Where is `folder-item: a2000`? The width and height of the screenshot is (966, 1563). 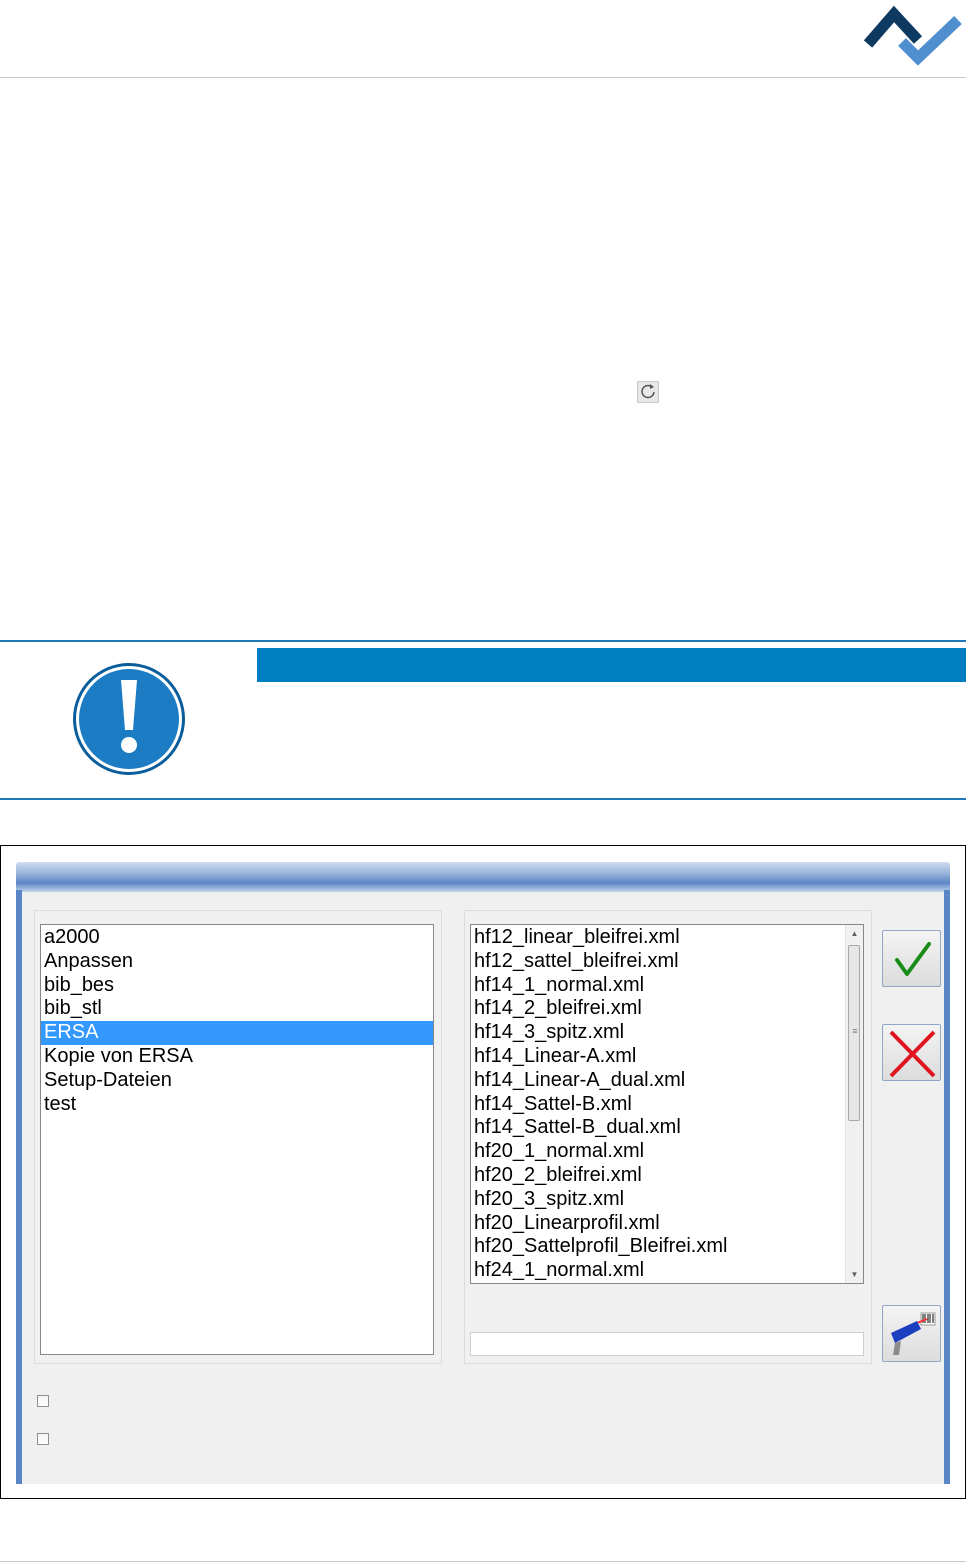
folder-item: a2000 is located at coordinates (237, 938).